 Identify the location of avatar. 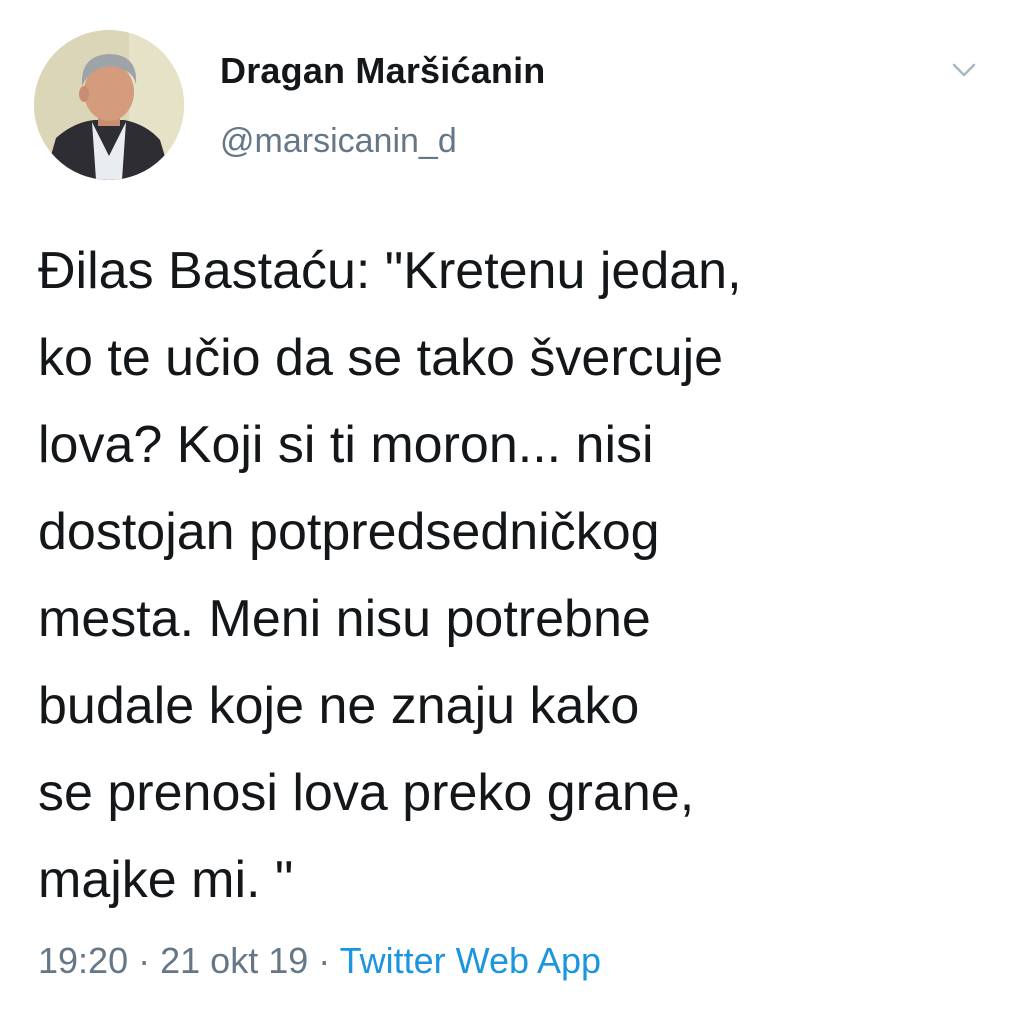
(109, 105).